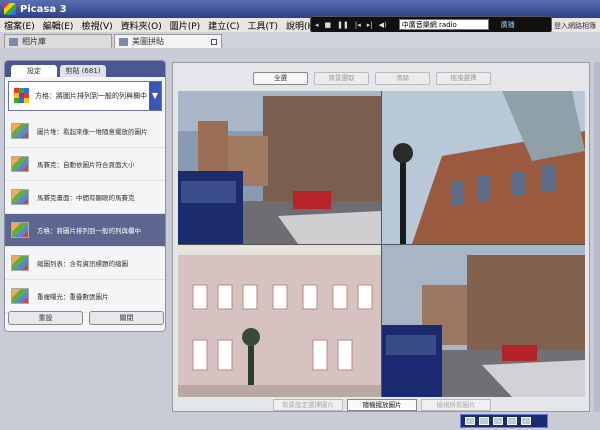 This screenshot has height=430, width=600. I want to click on menu-folder: 資料夾(O), so click(141, 25).